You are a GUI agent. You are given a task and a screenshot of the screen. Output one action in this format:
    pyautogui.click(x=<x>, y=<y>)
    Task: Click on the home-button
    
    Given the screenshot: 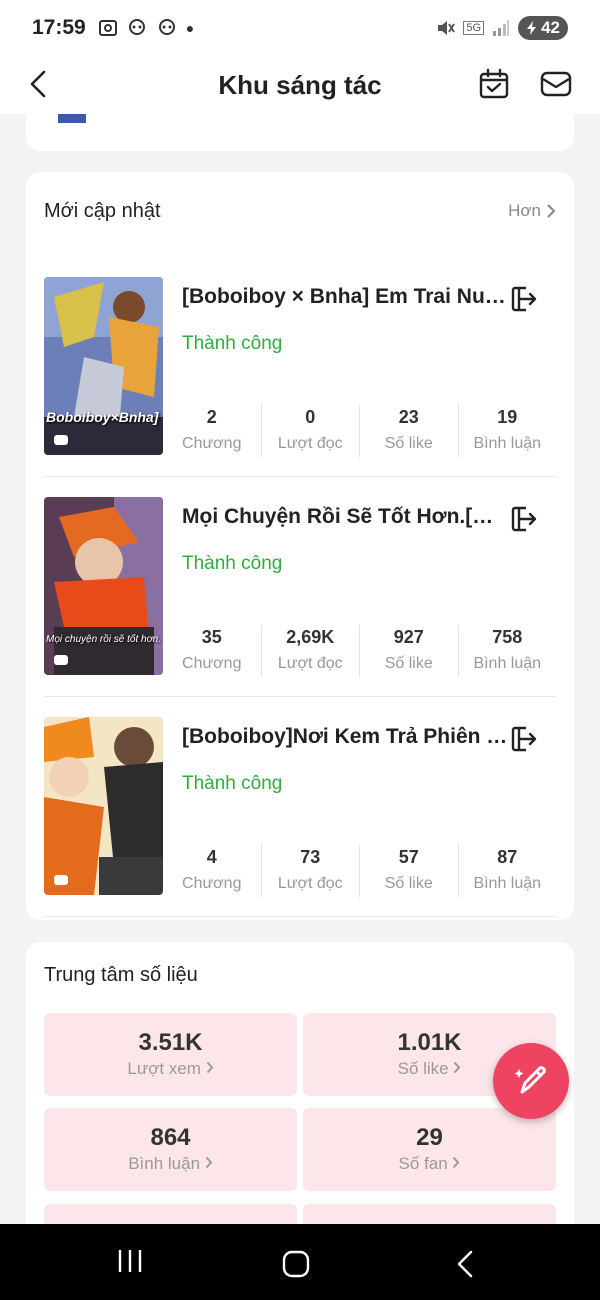 What is the action you would take?
    pyautogui.click(x=296, y=1264)
    